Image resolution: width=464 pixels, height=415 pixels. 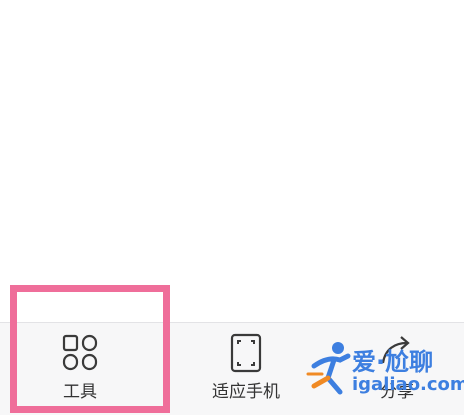 I want to click on tools-button: 工具, so click(x=80, y=369).